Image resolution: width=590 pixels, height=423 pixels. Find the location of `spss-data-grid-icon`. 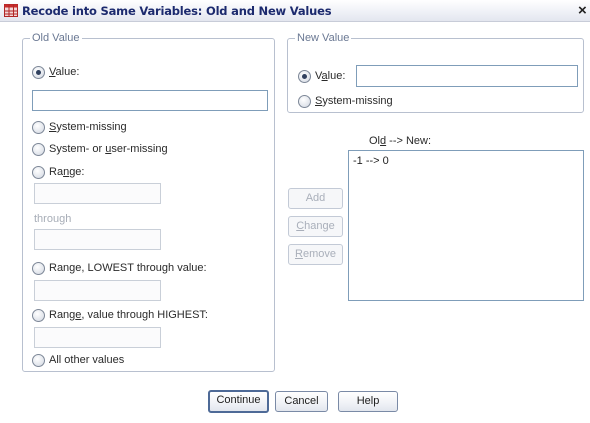

spss-data-grid-icon is located at coordinates (11, 10).